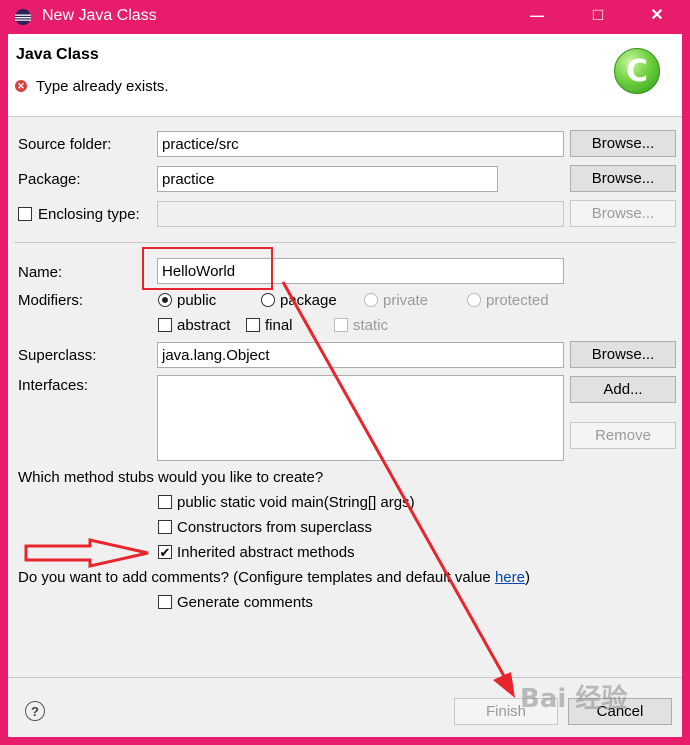 Image resolution: width=690 pixels, height=745 pixels. What do you see at coordinates (204, 325) in the screenshot?
I see `abstract-checkbox-label: abstract` at bounding box center [204, 325].